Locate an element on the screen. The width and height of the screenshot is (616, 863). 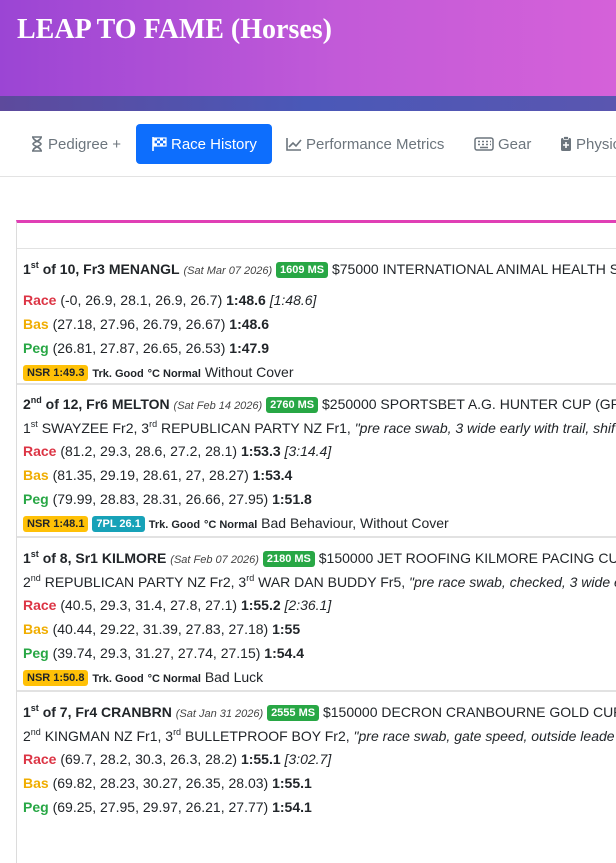
race-date: (Sat Jan 31 2026) is located at coordinates (219, 714).